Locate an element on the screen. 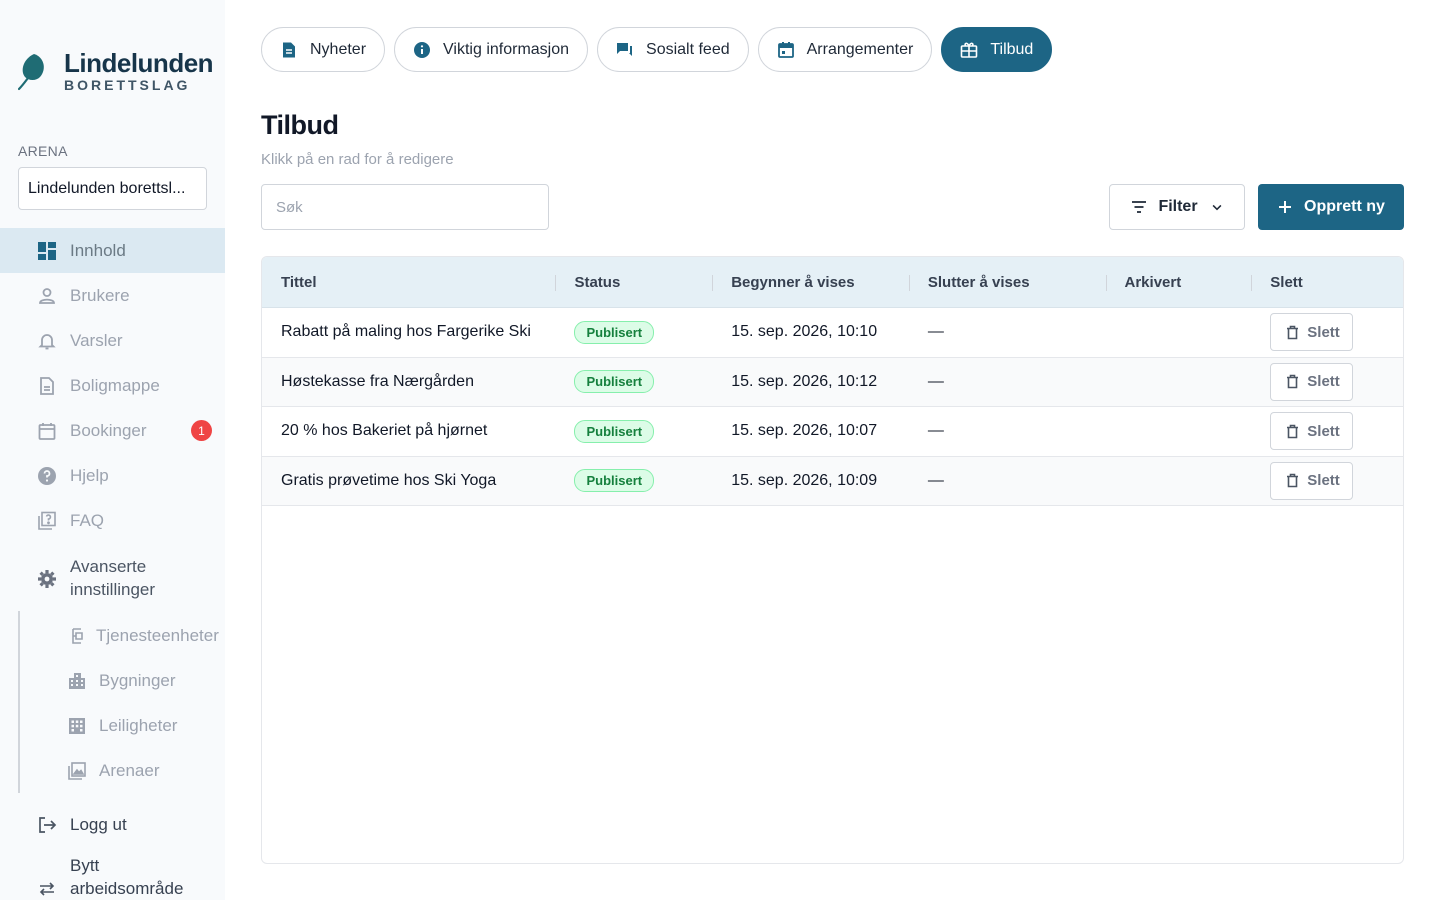 Image resolution: width=1440 pixels, height=900 pixels. brand-subtitle: BORETTSLAG is located at coordinates (127, 85).